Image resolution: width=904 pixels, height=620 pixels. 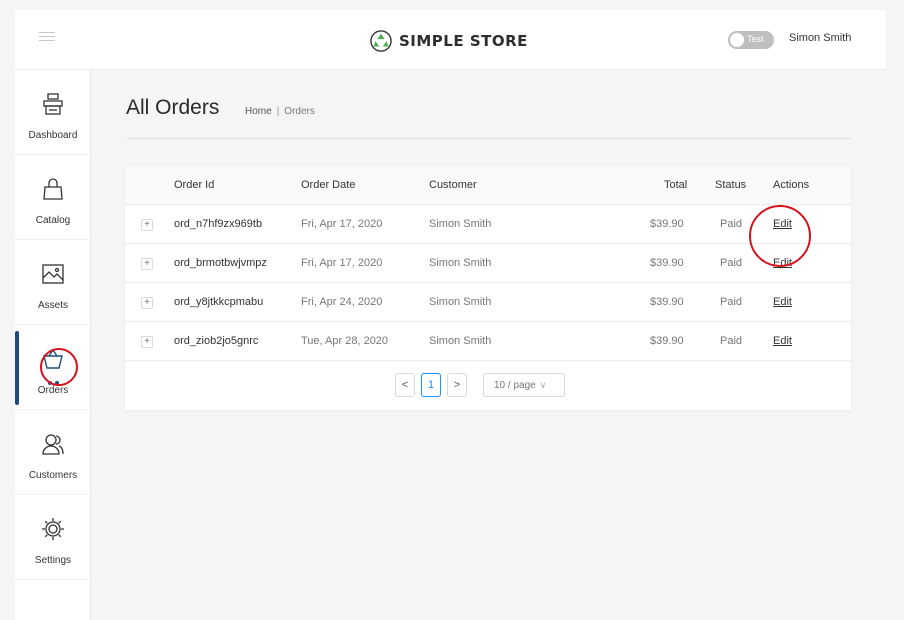 What do you see at coordinates (53, 104) in the screenshot?
I see `register-icon` at bounding box center [53, 104].